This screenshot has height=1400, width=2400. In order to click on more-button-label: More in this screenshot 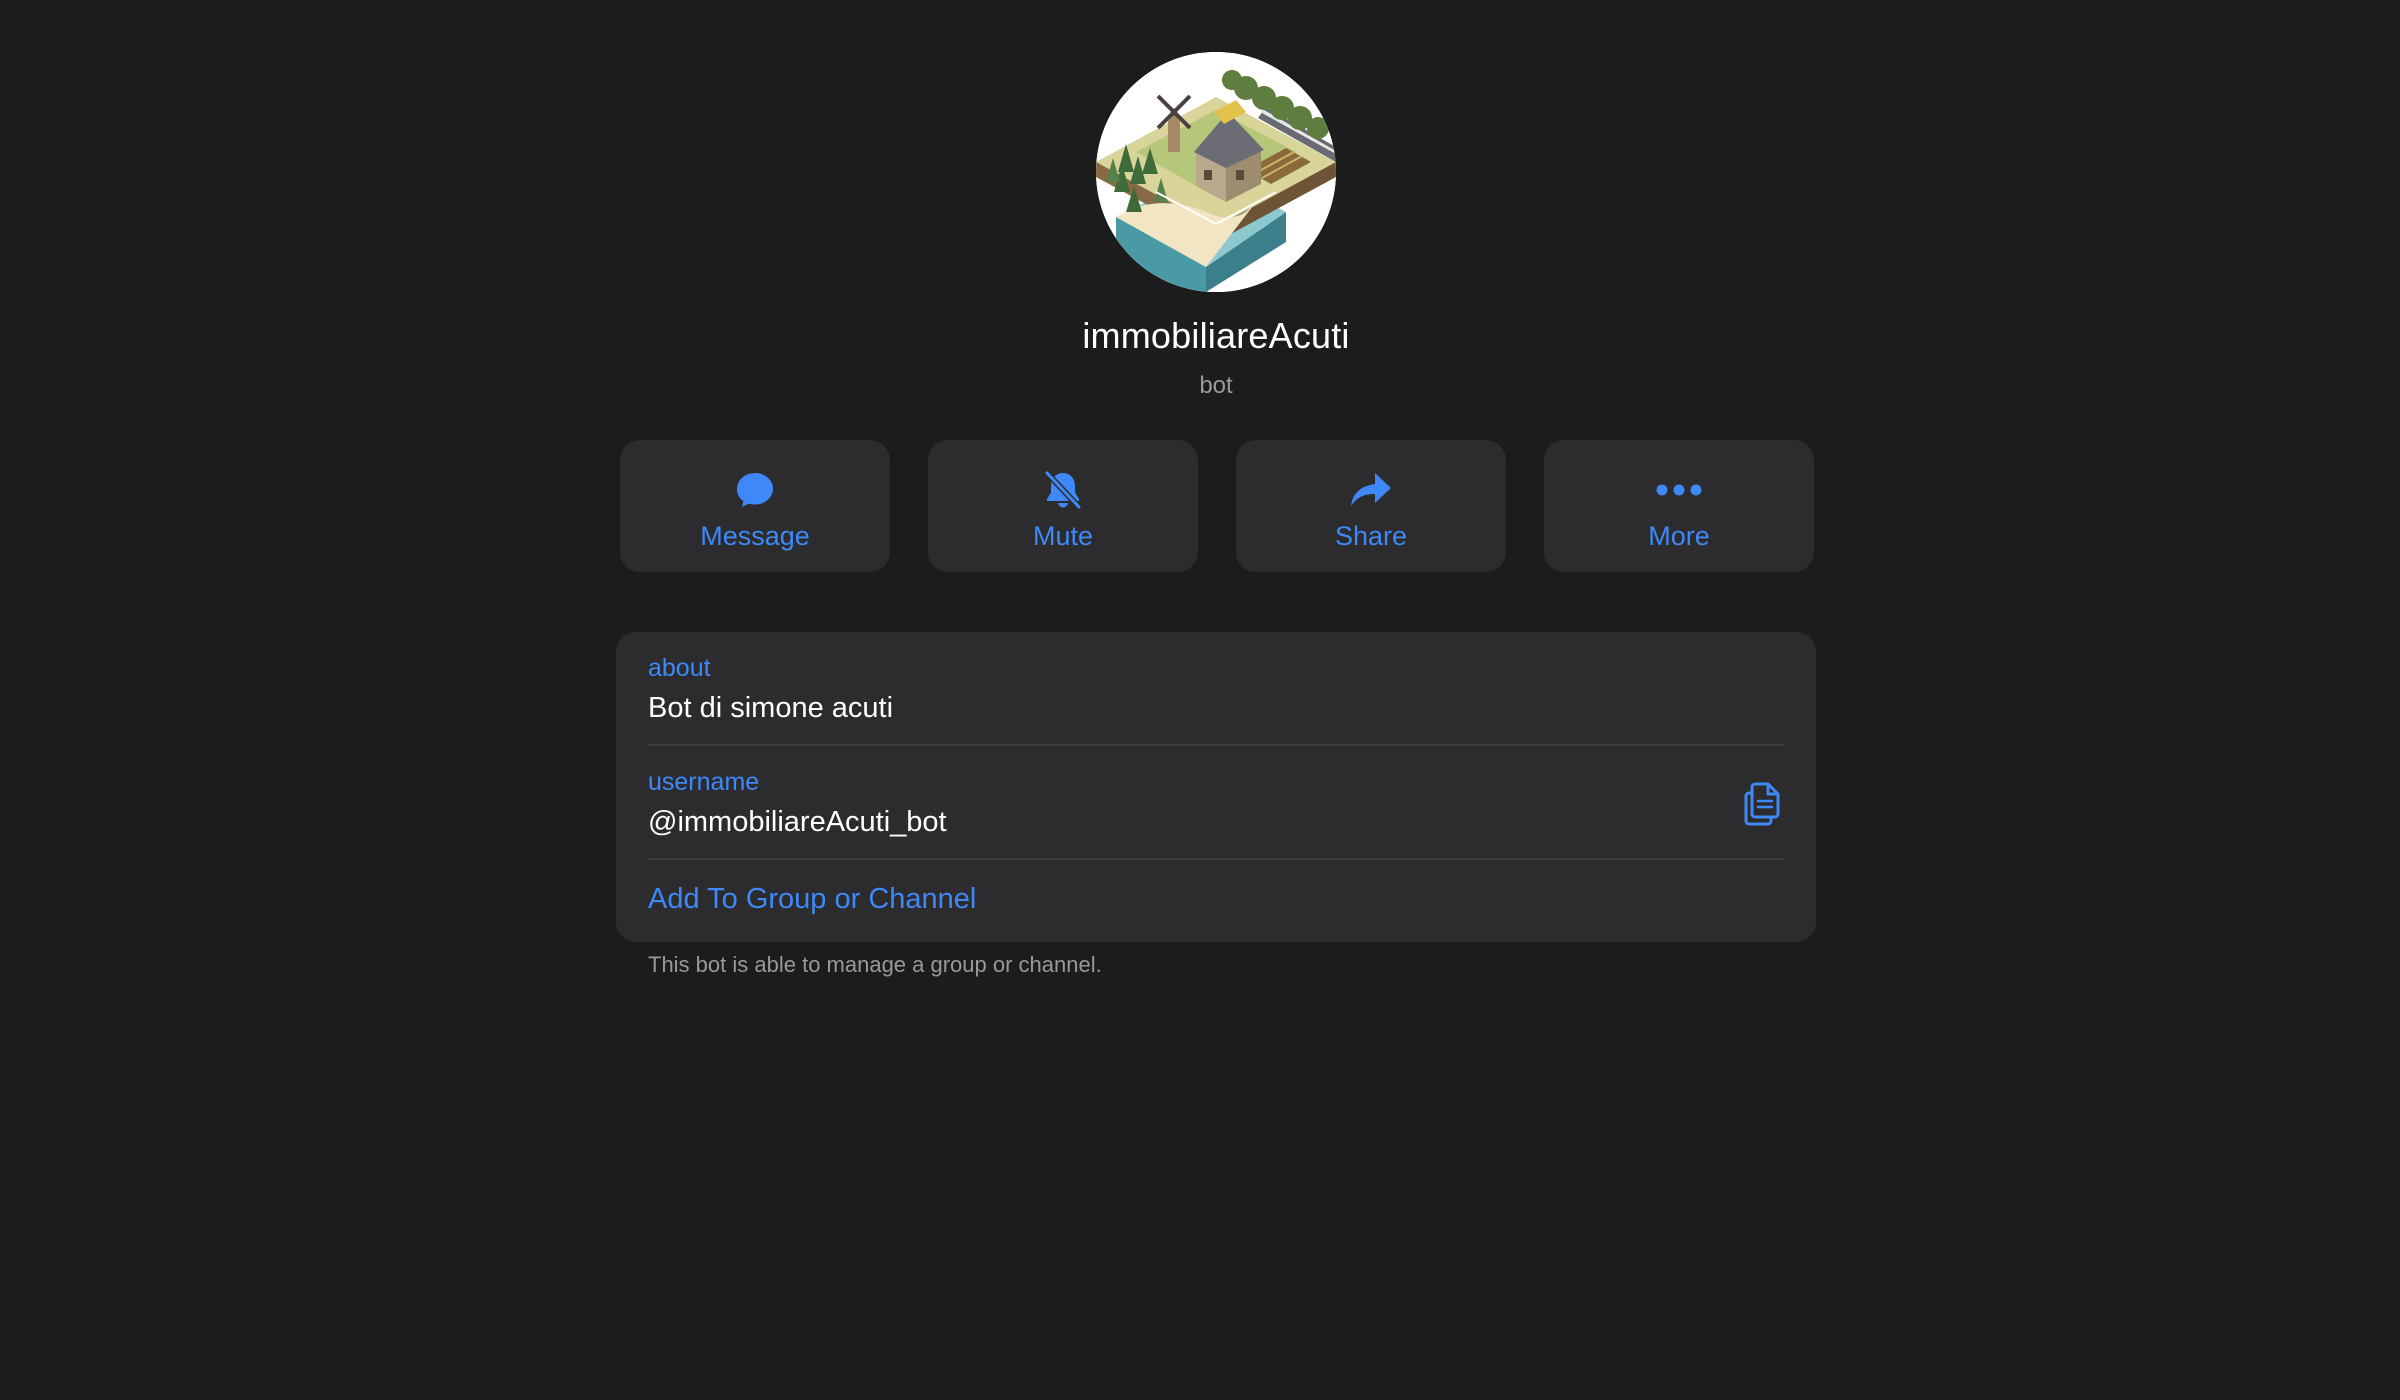, I will do `click(1679, 536)`.